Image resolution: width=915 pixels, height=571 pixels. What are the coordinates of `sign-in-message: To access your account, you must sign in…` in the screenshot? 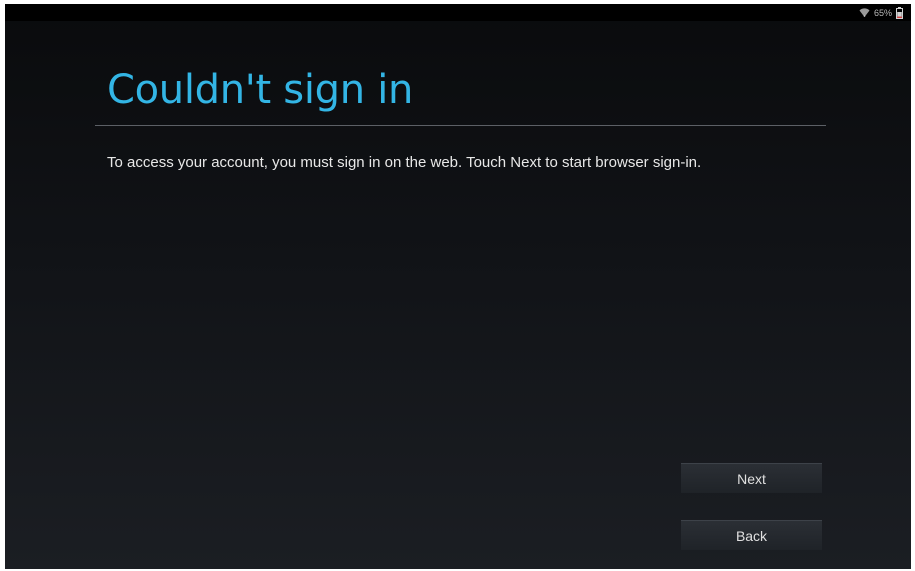 It's located at (404, 162).